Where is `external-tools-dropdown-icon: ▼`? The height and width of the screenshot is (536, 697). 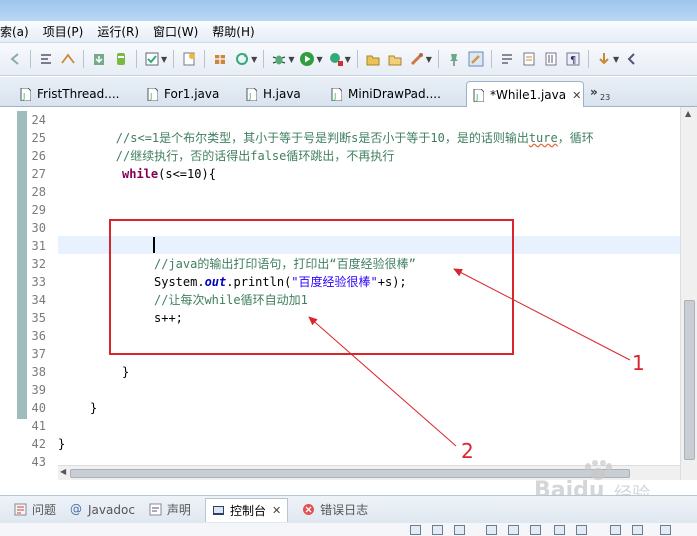 external-tools-dropdown-icon: ▼ is located at coordinates (348, 59).